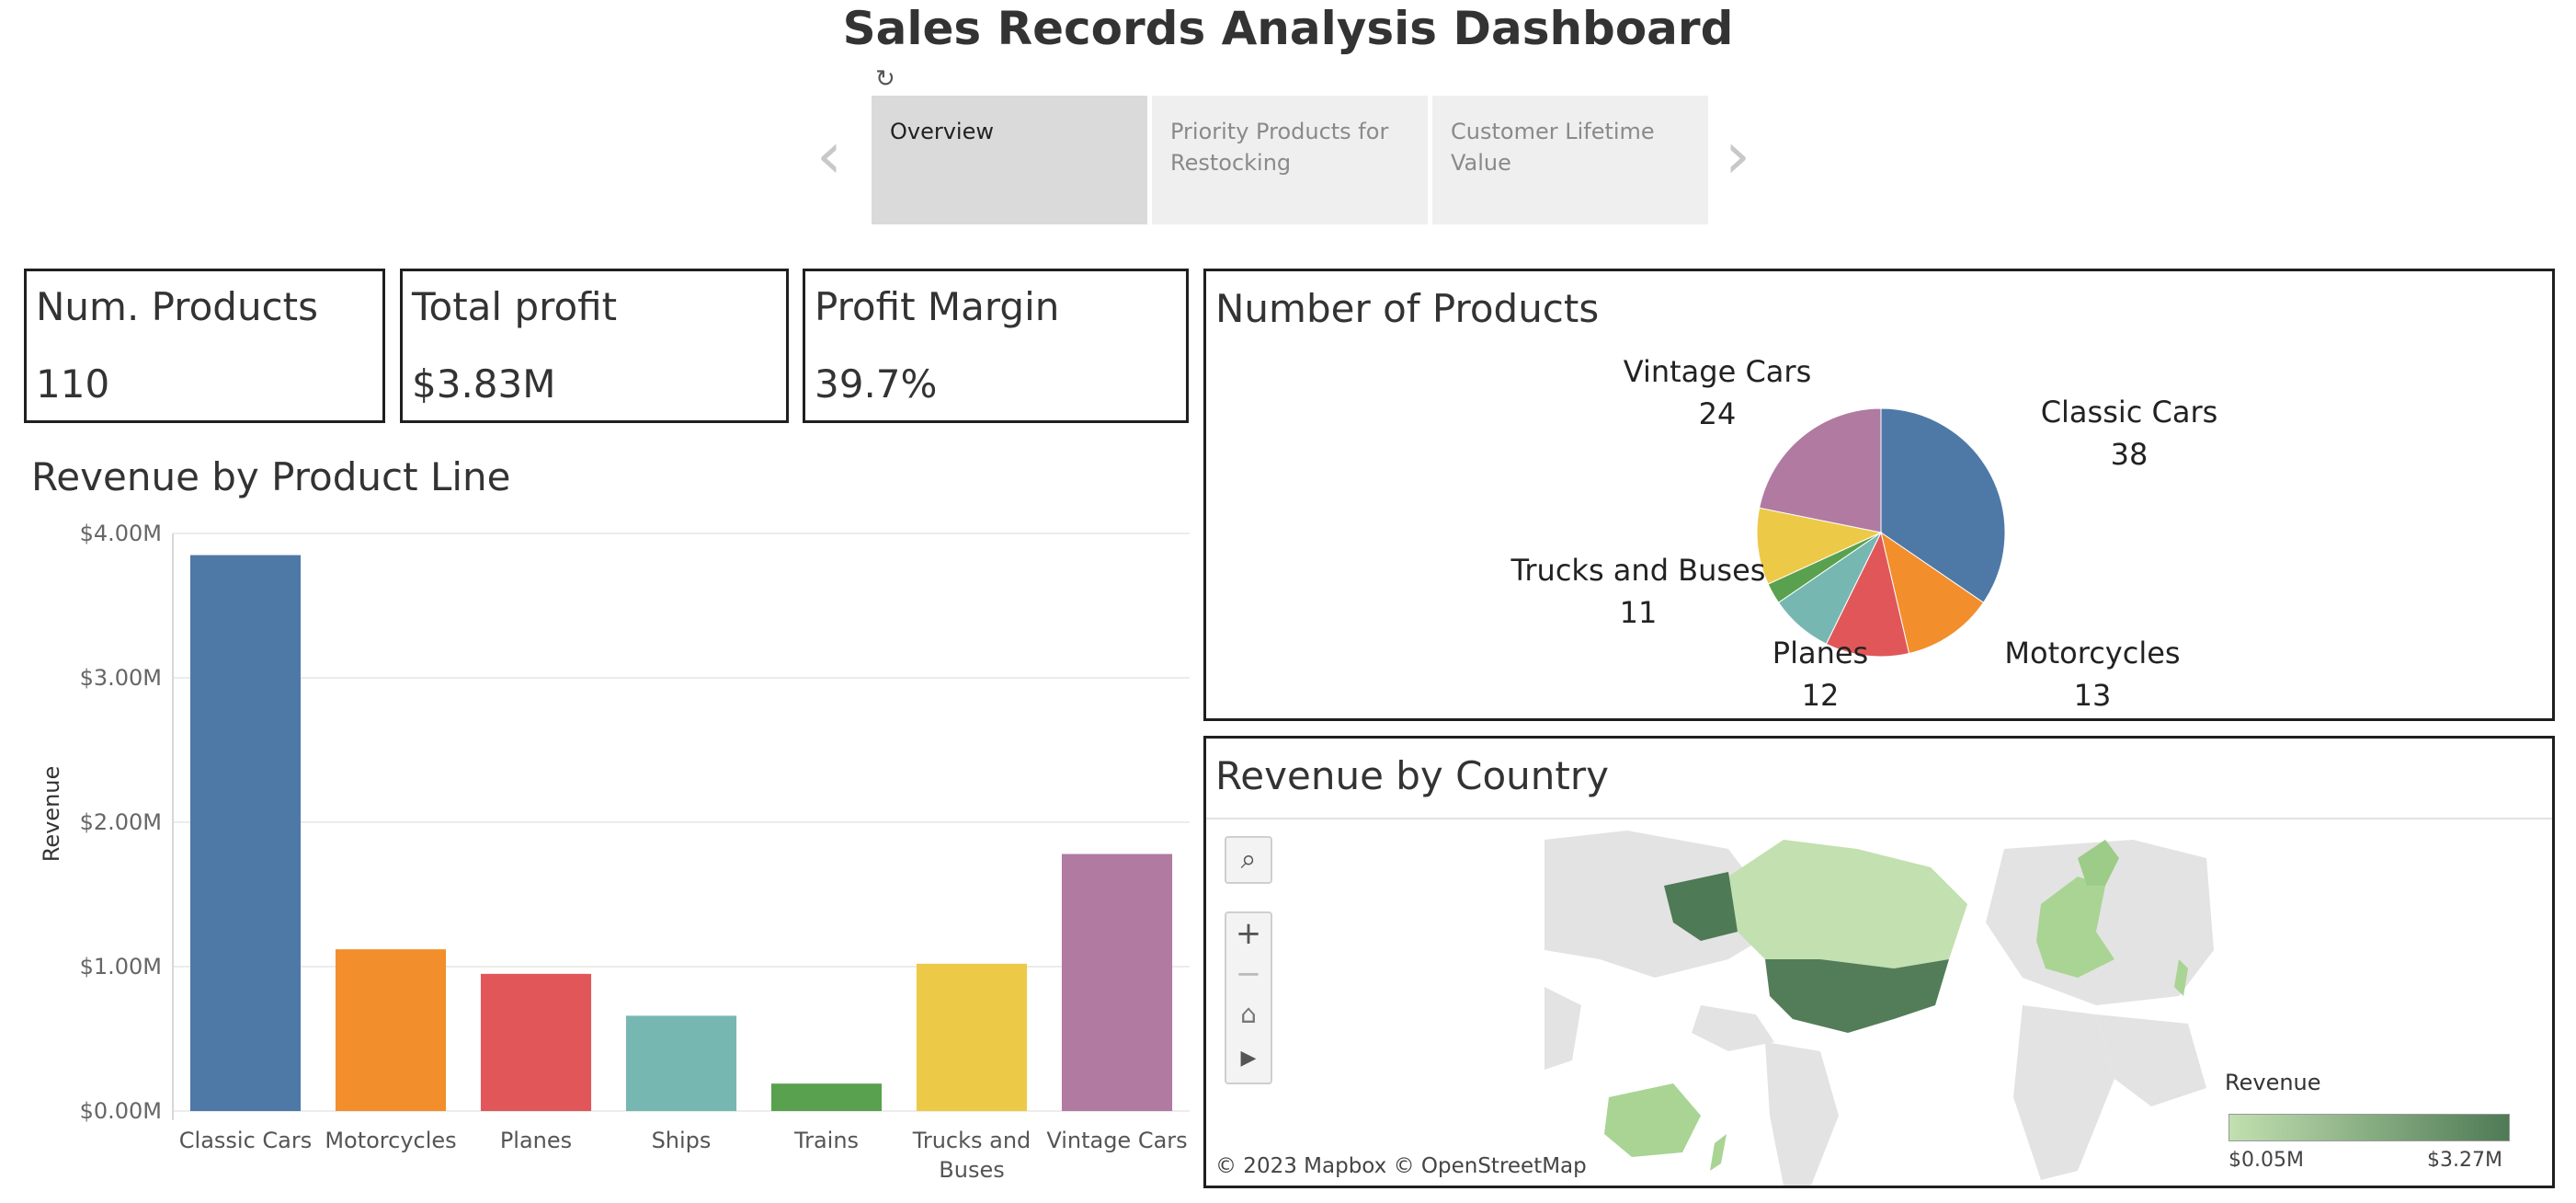  I want to click on bar-vintage-cars, so click(1117, 983).